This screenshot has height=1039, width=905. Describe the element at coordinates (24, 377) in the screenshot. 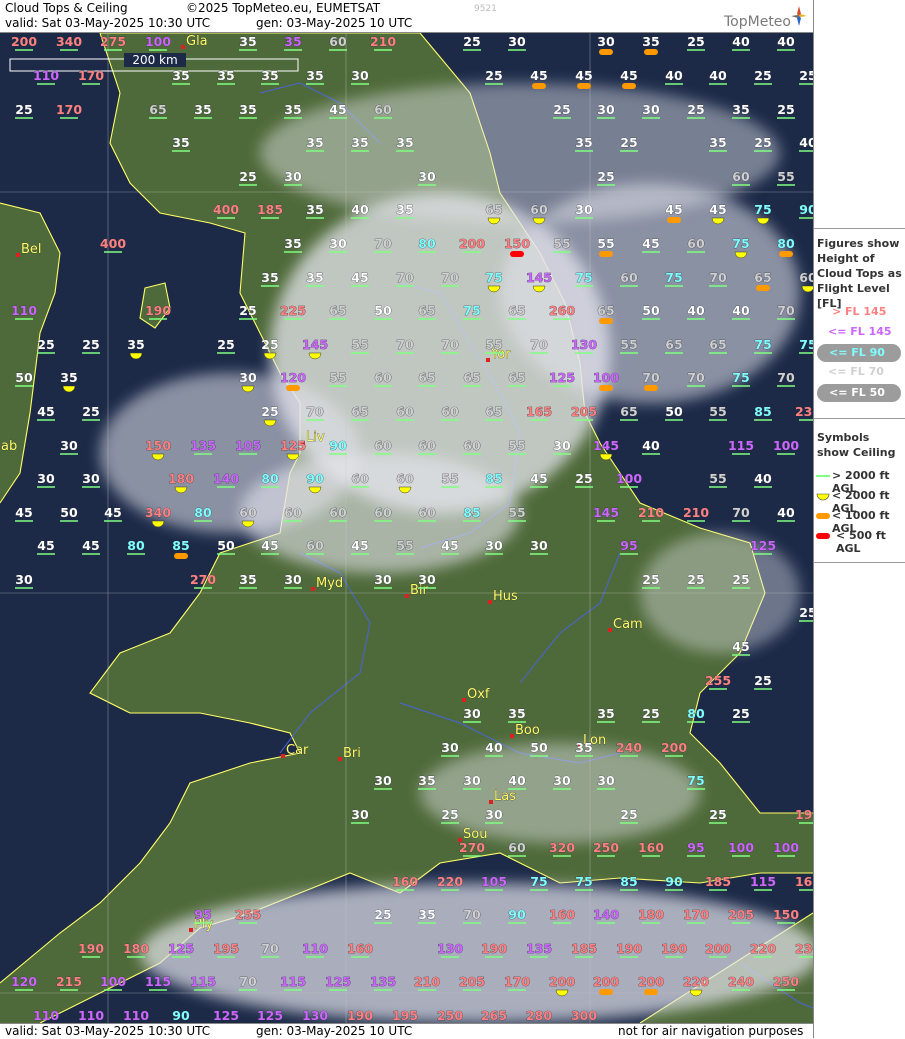

I see `flight-level-value: 50` at that location.